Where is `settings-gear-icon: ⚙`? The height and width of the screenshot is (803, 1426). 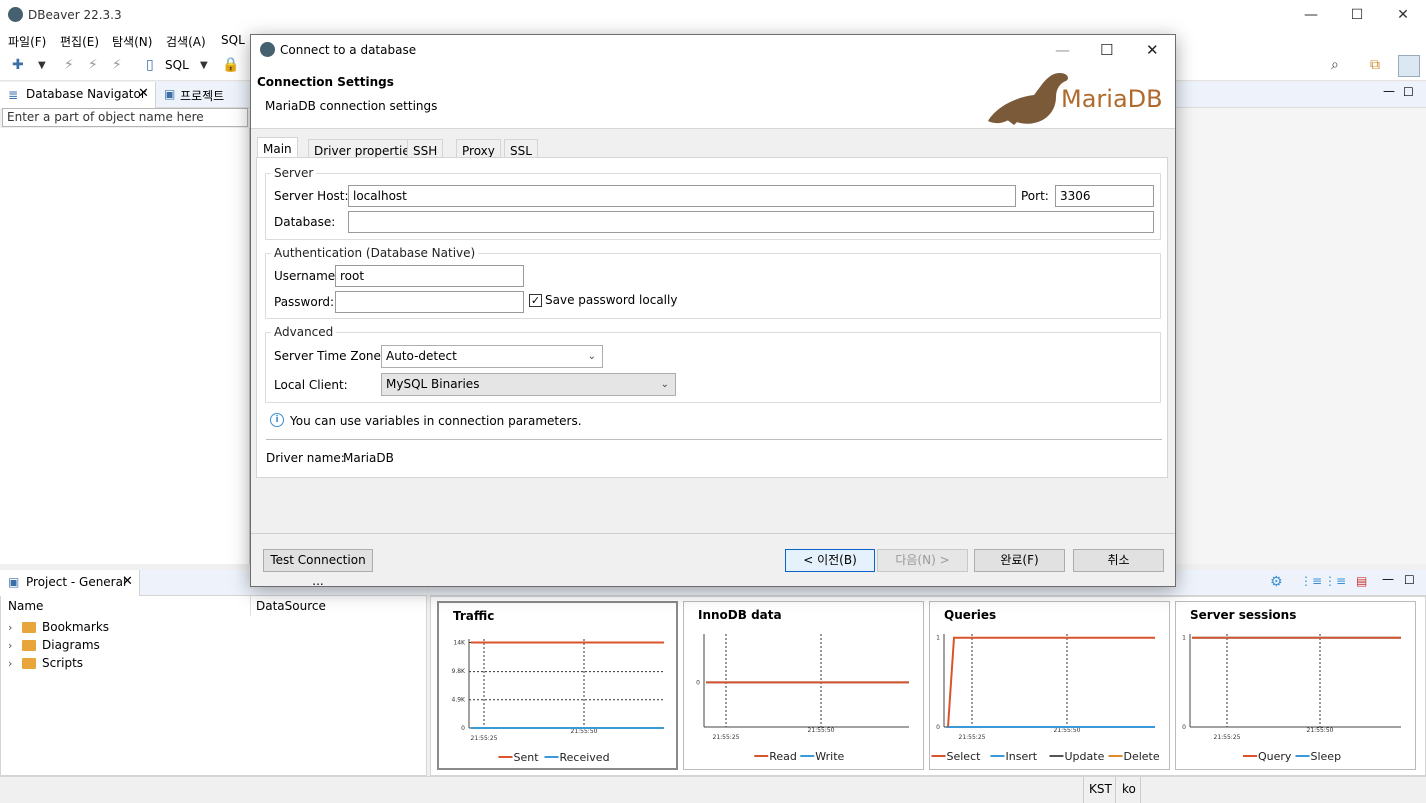
settings-gear-icon: ⚙ is located at coordinates (1276, 582).